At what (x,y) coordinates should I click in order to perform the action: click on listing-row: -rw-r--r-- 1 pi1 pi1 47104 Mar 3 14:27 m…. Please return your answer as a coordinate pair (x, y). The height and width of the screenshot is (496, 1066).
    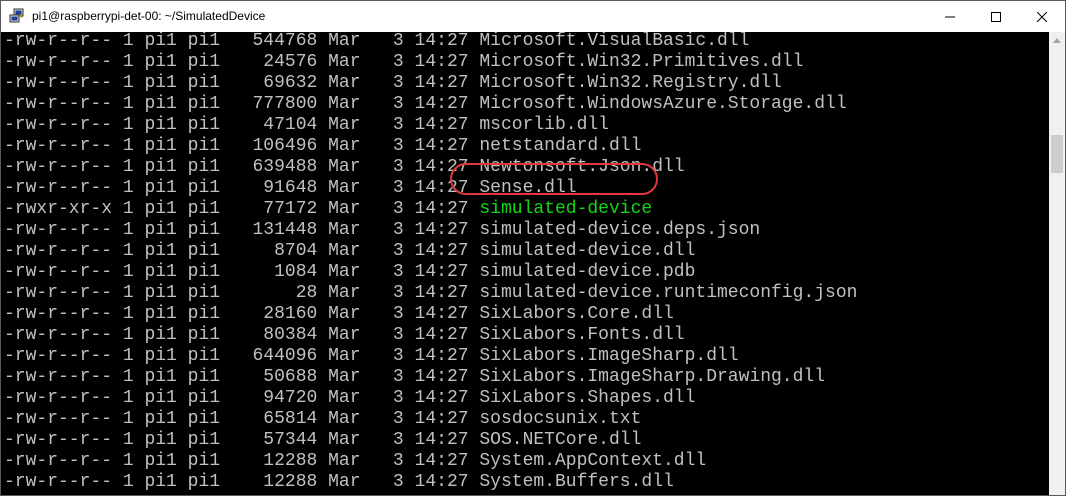
    Looking at the image, I should click on (306, 125).